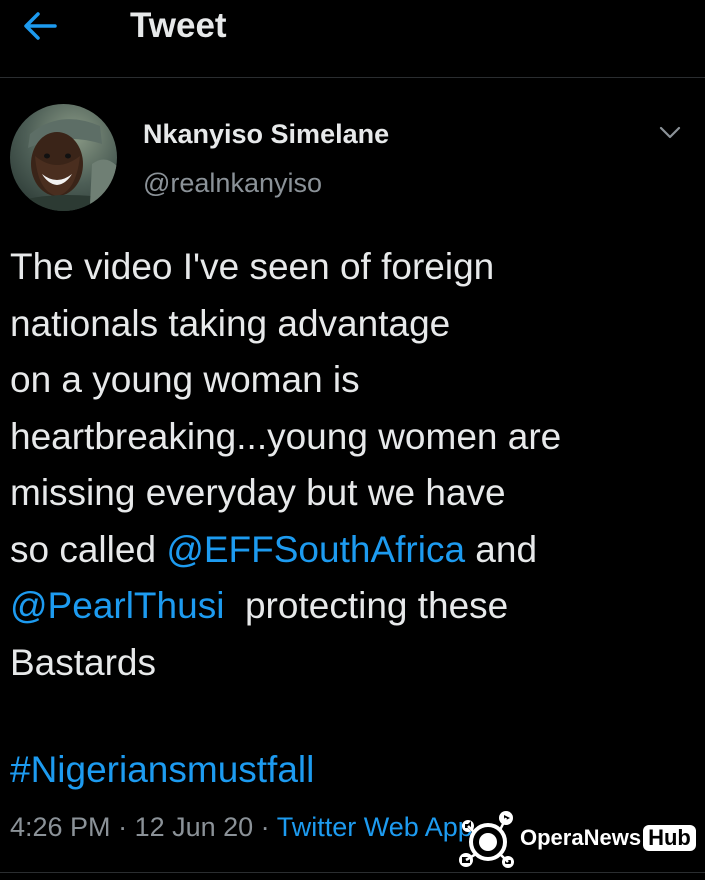 This screenshot has width=705, height=880. Describe the element at coordinates (375, 827) in the screenshot. I see `tweet-source-link: Twitter Web App` at that location.